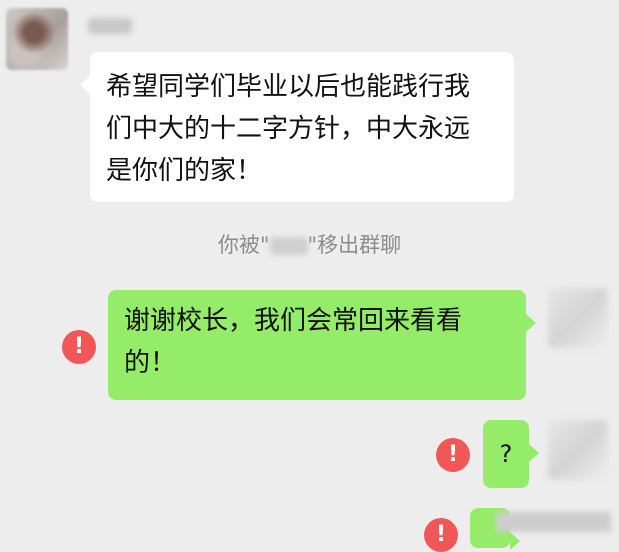 This screenshot has height=552, width=619. I want to click on message-line: 谢谢校长，我们会常回来看看, so click(293, 321).